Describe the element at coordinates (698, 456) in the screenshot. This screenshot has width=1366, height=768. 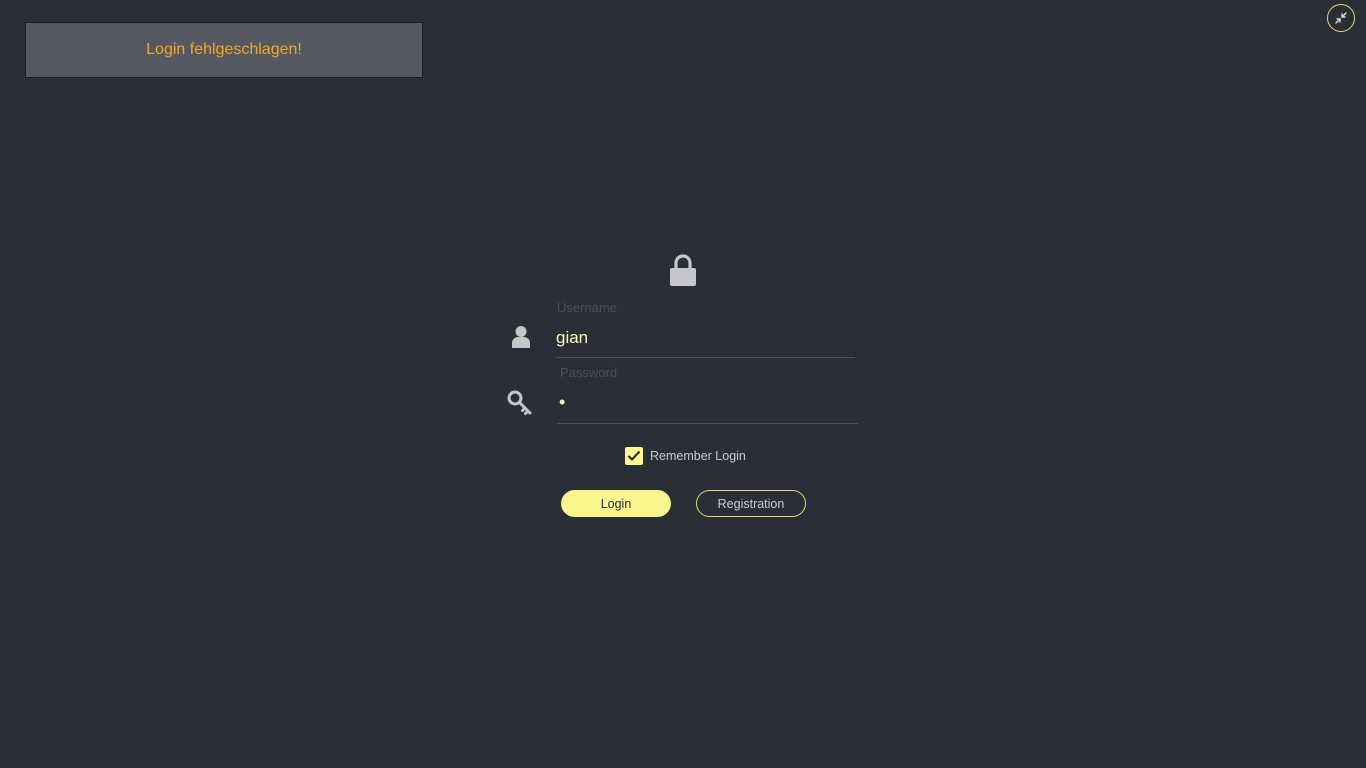
I see `remember-login-label: Remember Login` at that location.